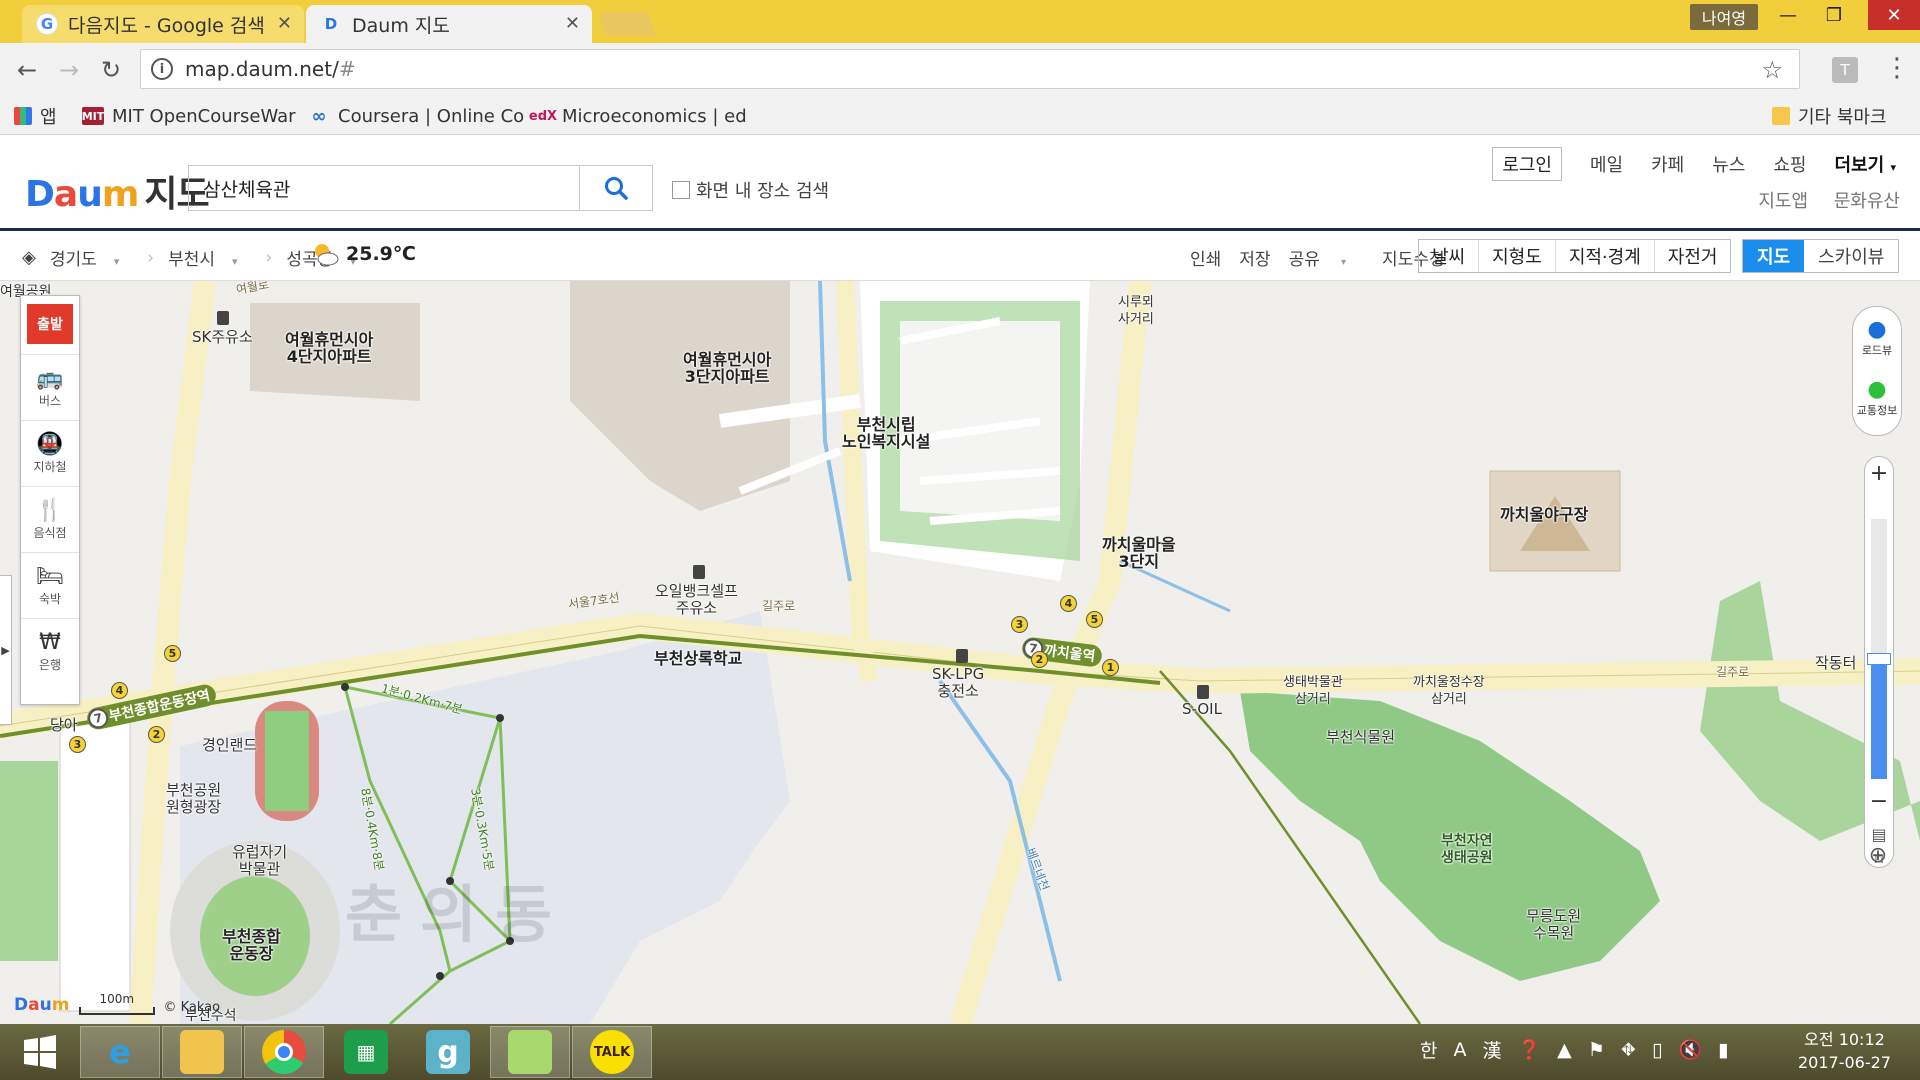 This screenshot has width=1920, height=1080. What do you see at coordinates (111, 70) in the screenshot?
I see `reload-icon: ↻` at bounding box center [111, 70].